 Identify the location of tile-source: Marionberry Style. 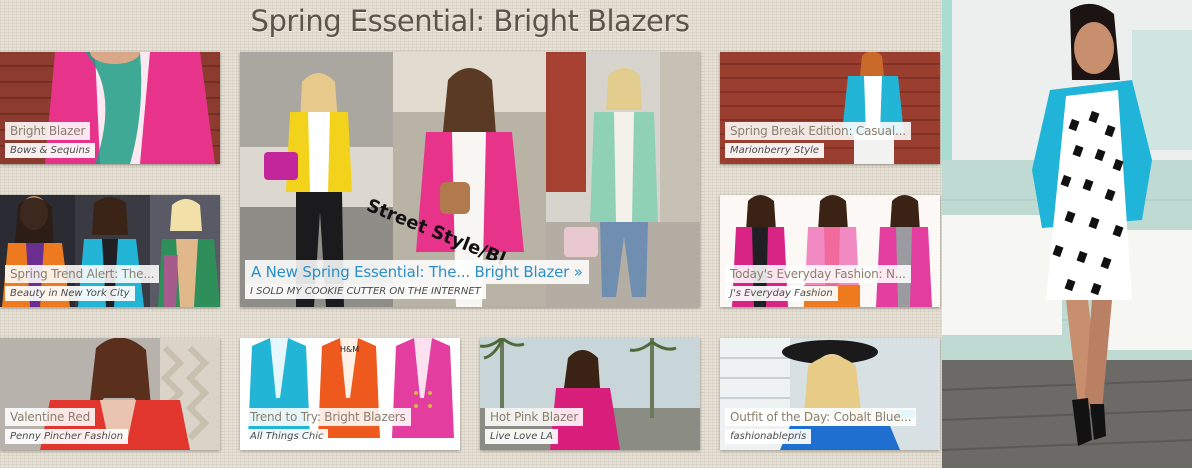
(775, 150).